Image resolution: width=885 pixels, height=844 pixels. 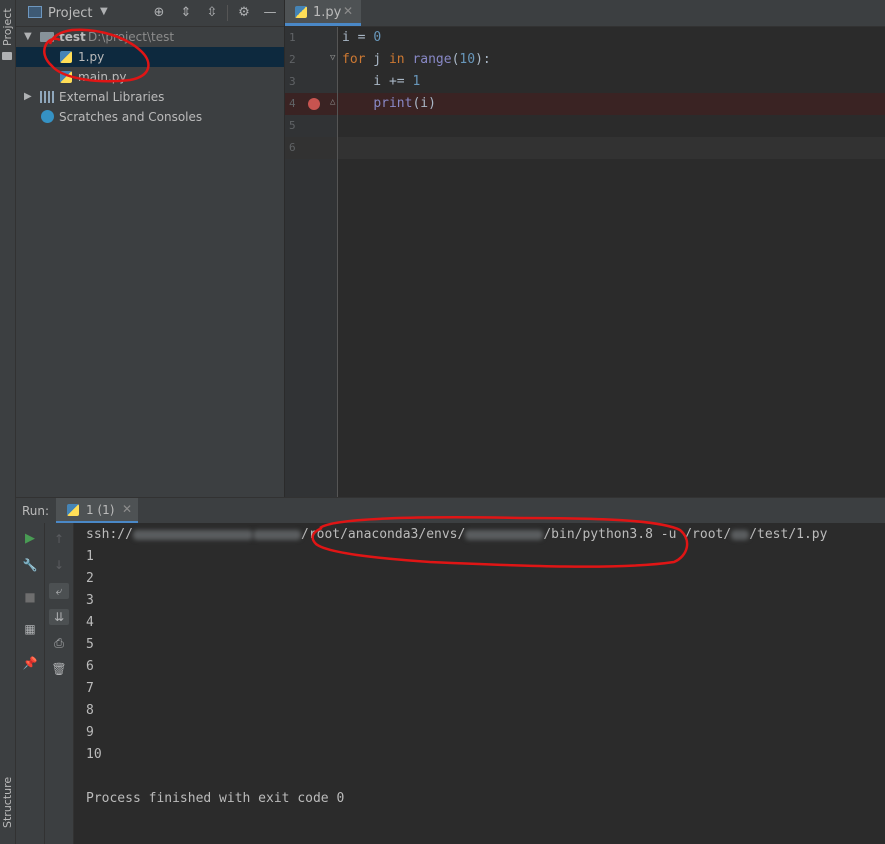 What do you see at coordinates (292, 59) in the screenshot?
I see `line-number: 2` at bounding box center [292, 59].